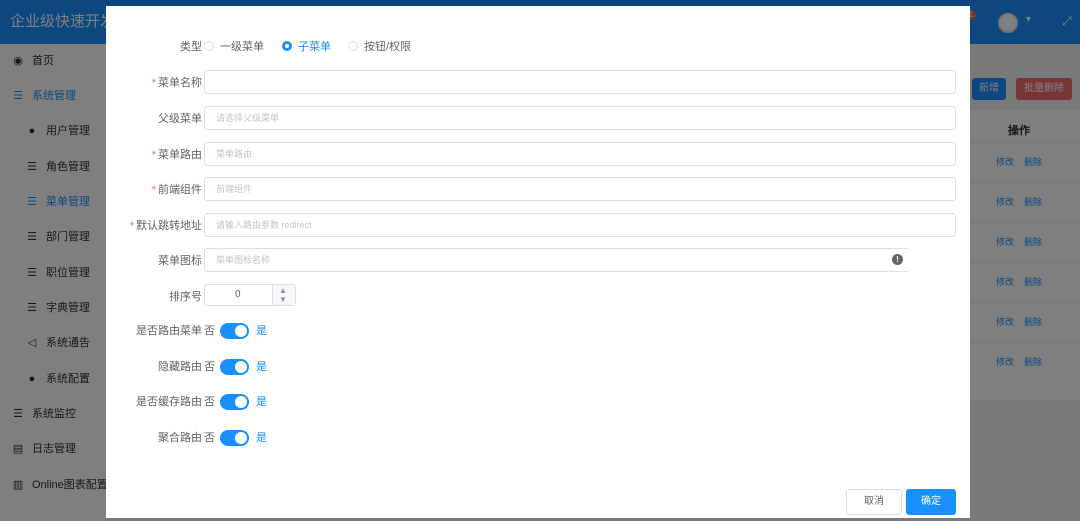 The image size is (1080, 521). I want to click on menu-route-input: 菜单路由, so click(580, 154).